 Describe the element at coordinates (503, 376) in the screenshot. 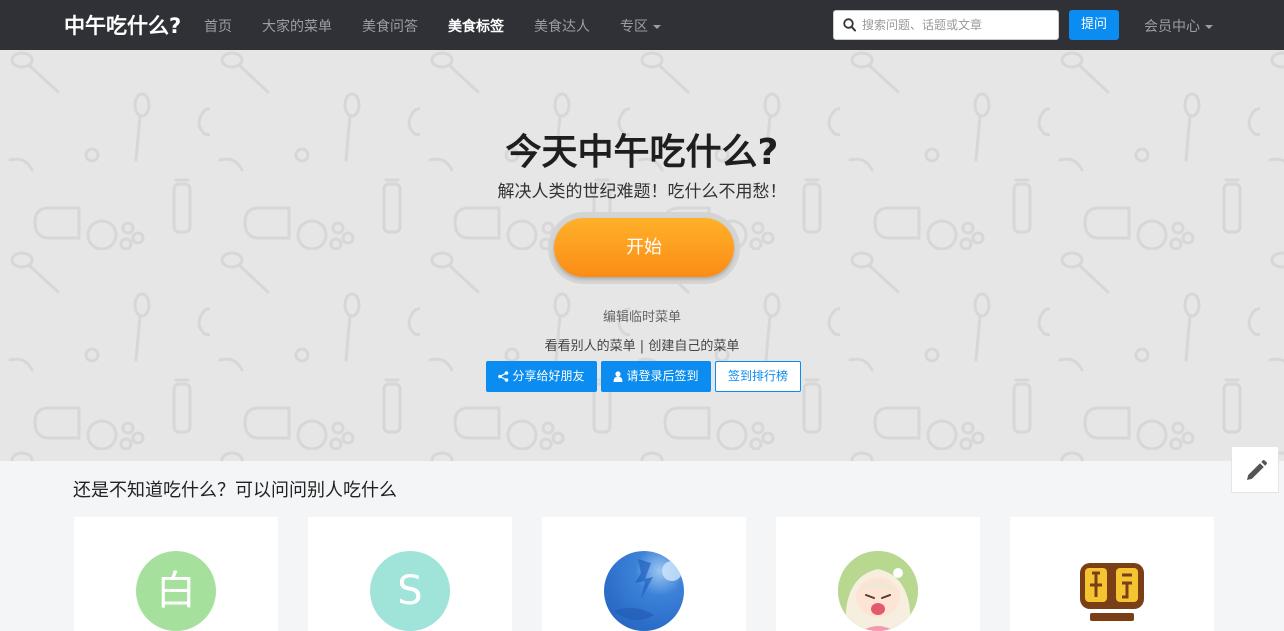

I see `share-icon` at that location.